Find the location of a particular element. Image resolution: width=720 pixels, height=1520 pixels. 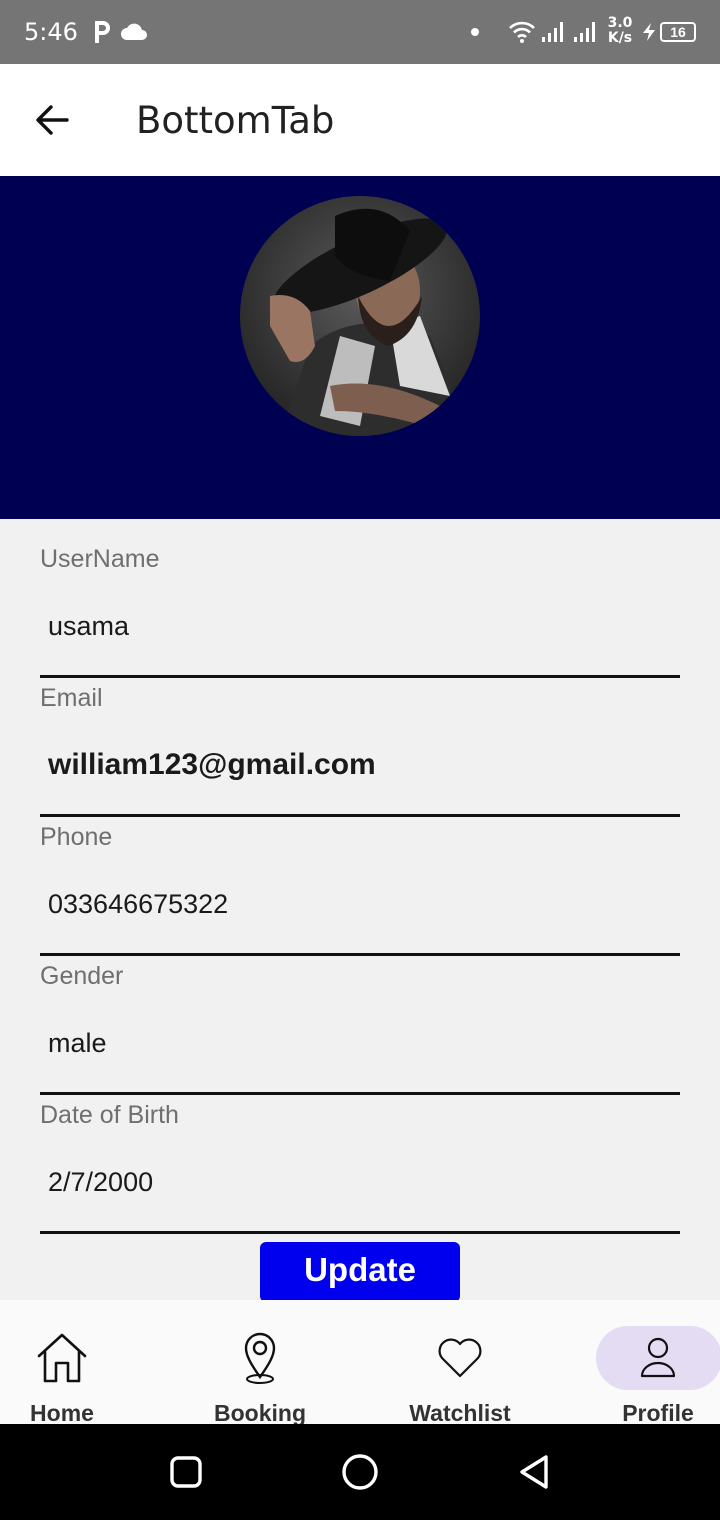

home-icon is located at coordinates (62, 1358).